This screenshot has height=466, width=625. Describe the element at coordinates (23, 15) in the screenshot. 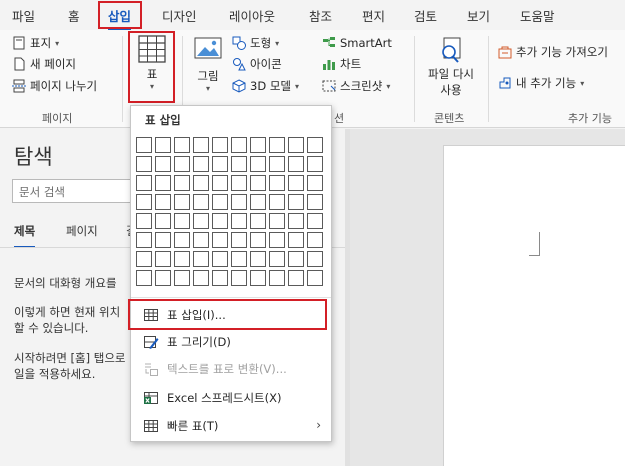

I see `tab-file: 파일` at that location.